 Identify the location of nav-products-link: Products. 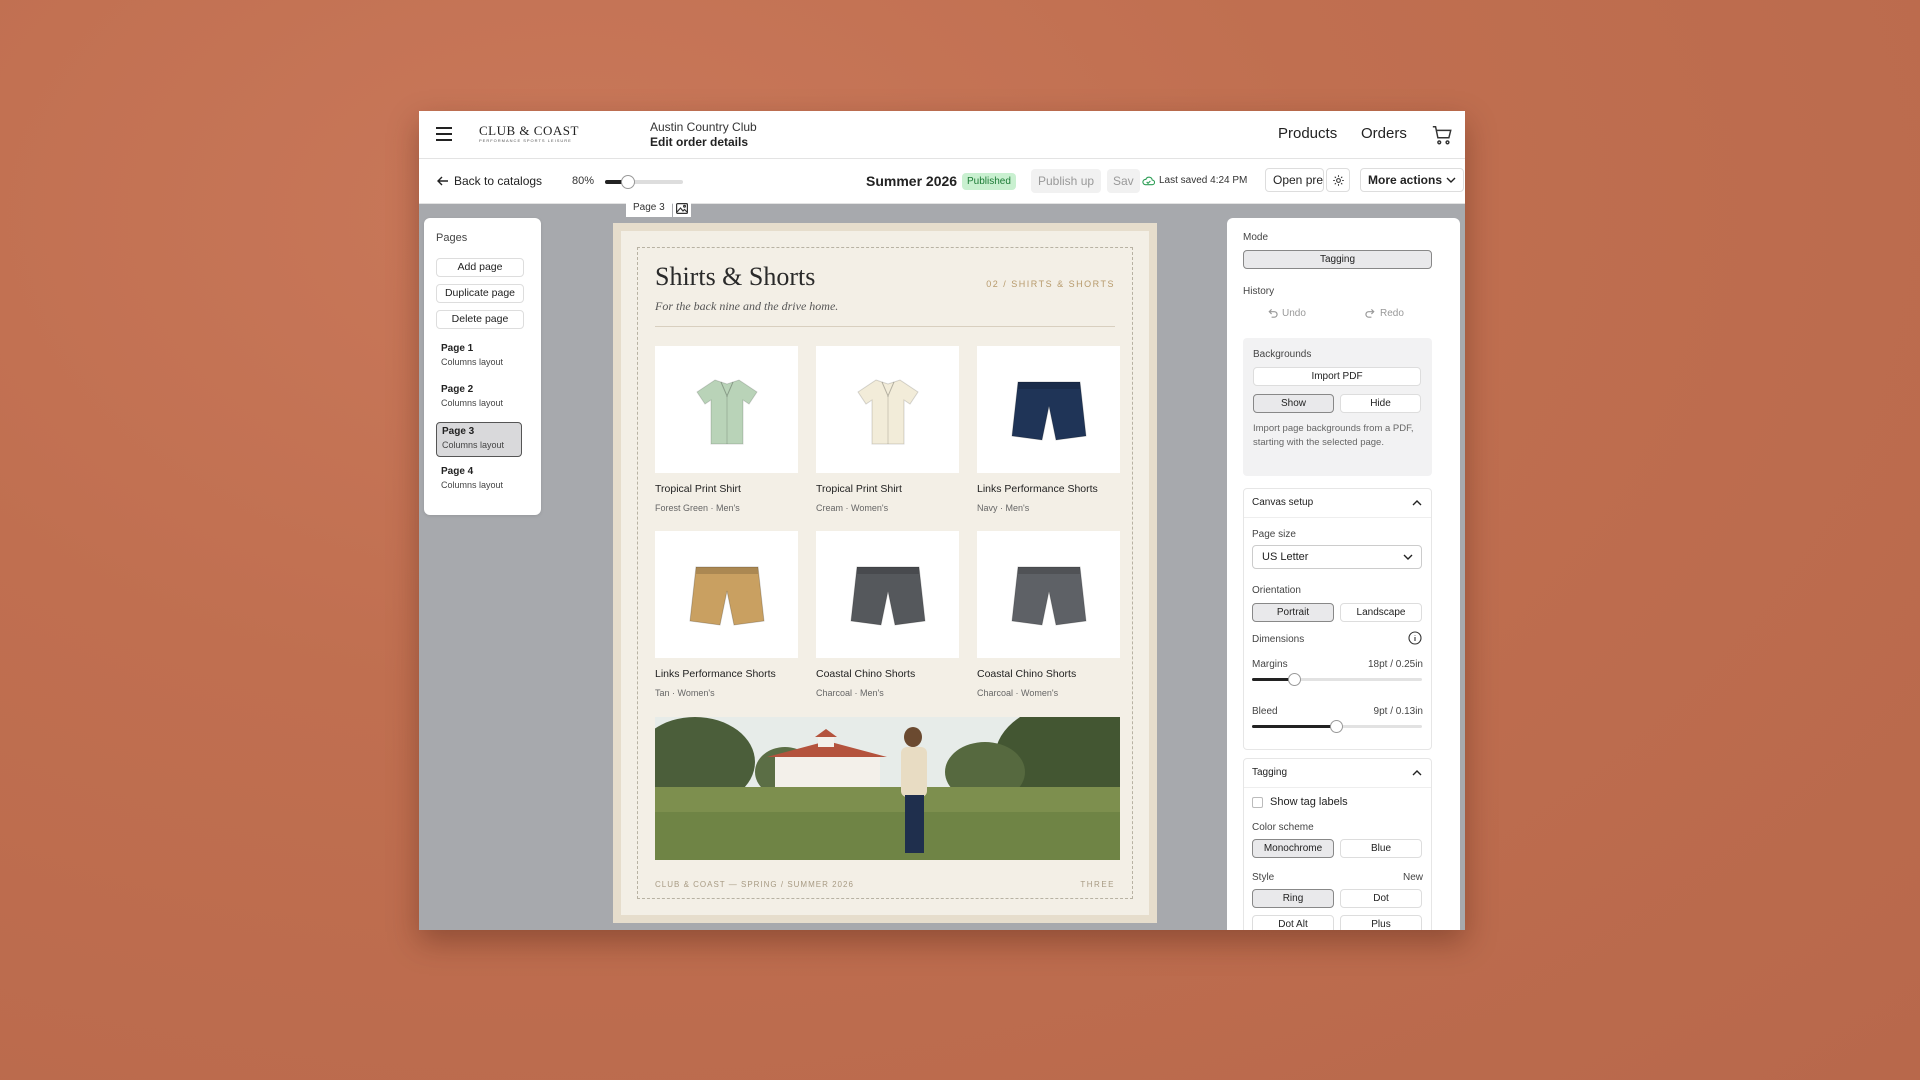
(1307, 133).